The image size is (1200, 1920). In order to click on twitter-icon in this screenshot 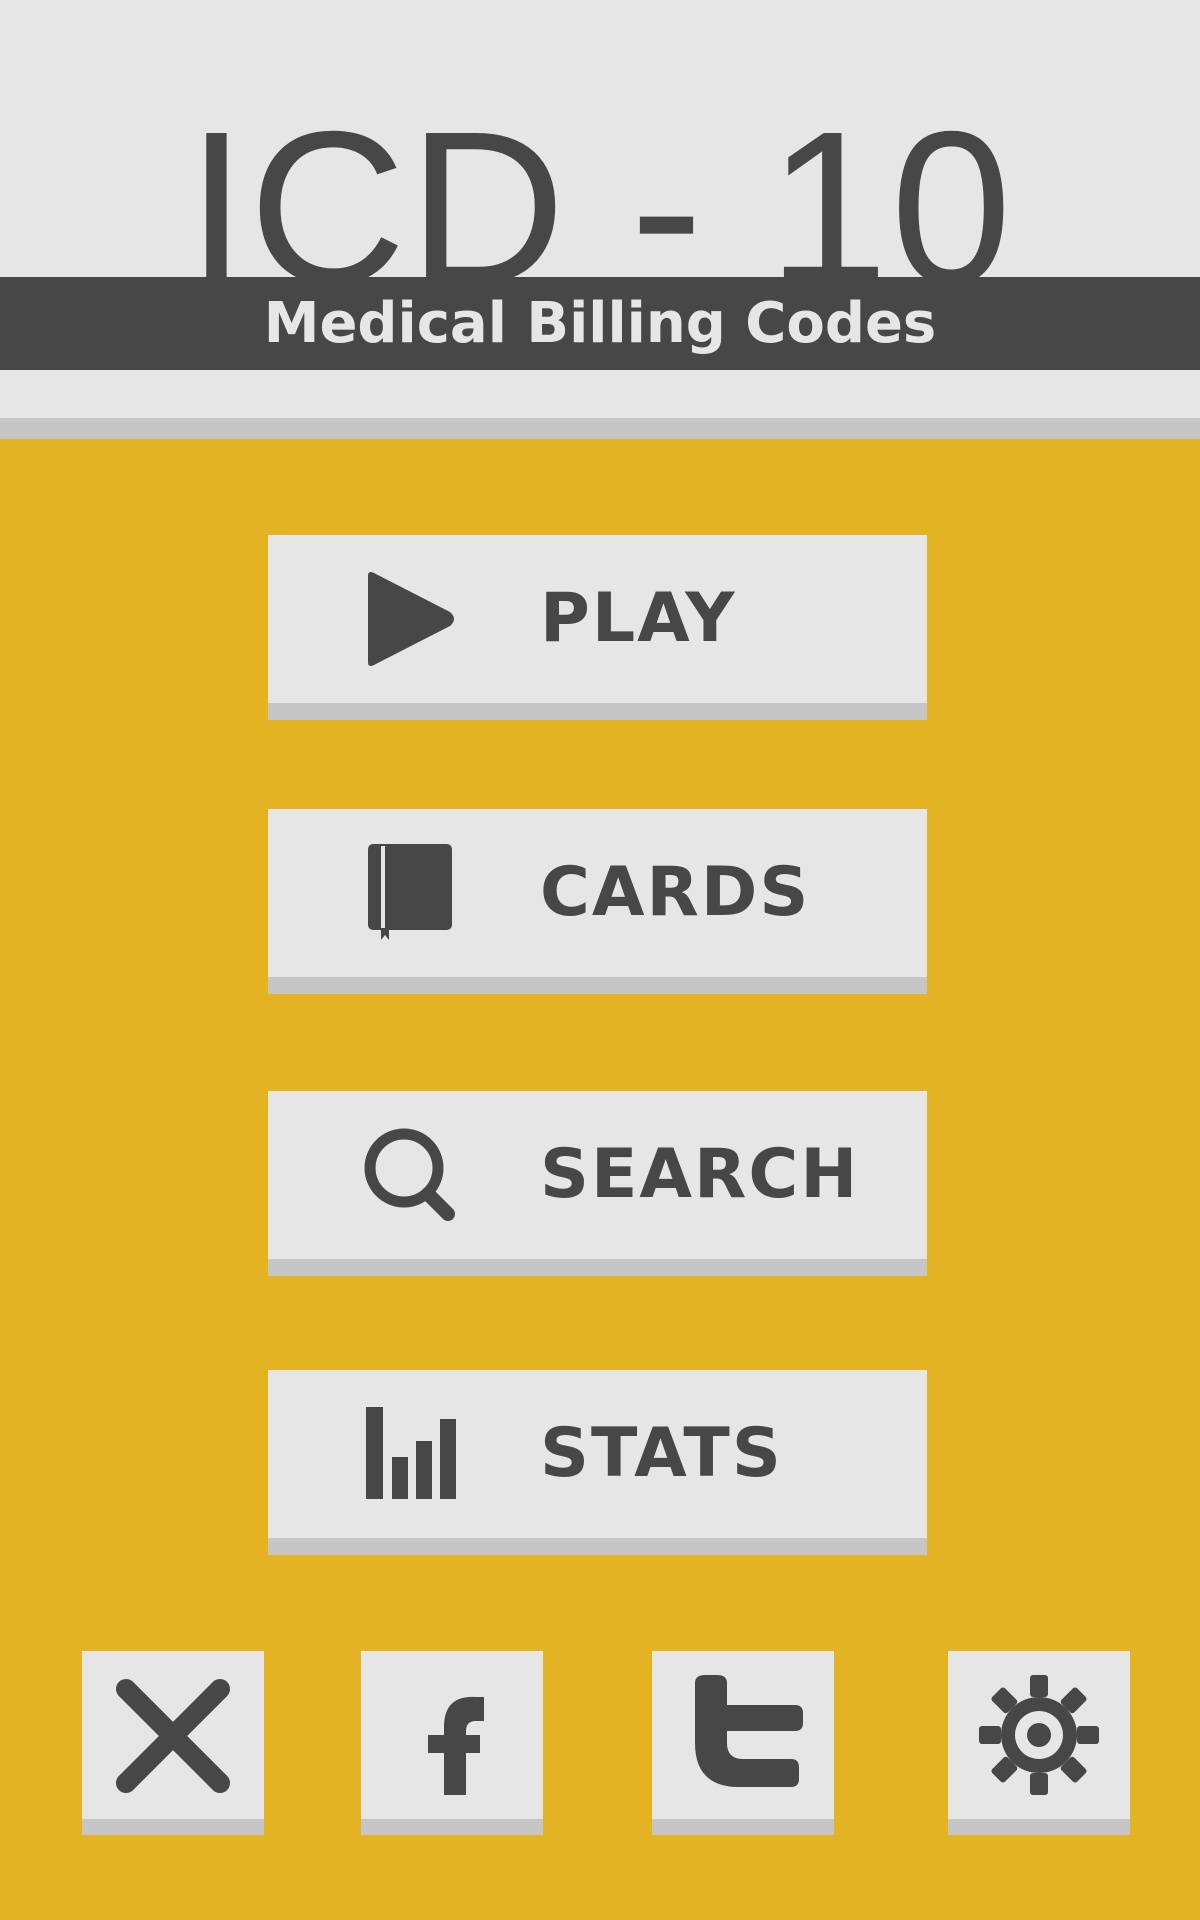, I will do `click(749, 1731)`.